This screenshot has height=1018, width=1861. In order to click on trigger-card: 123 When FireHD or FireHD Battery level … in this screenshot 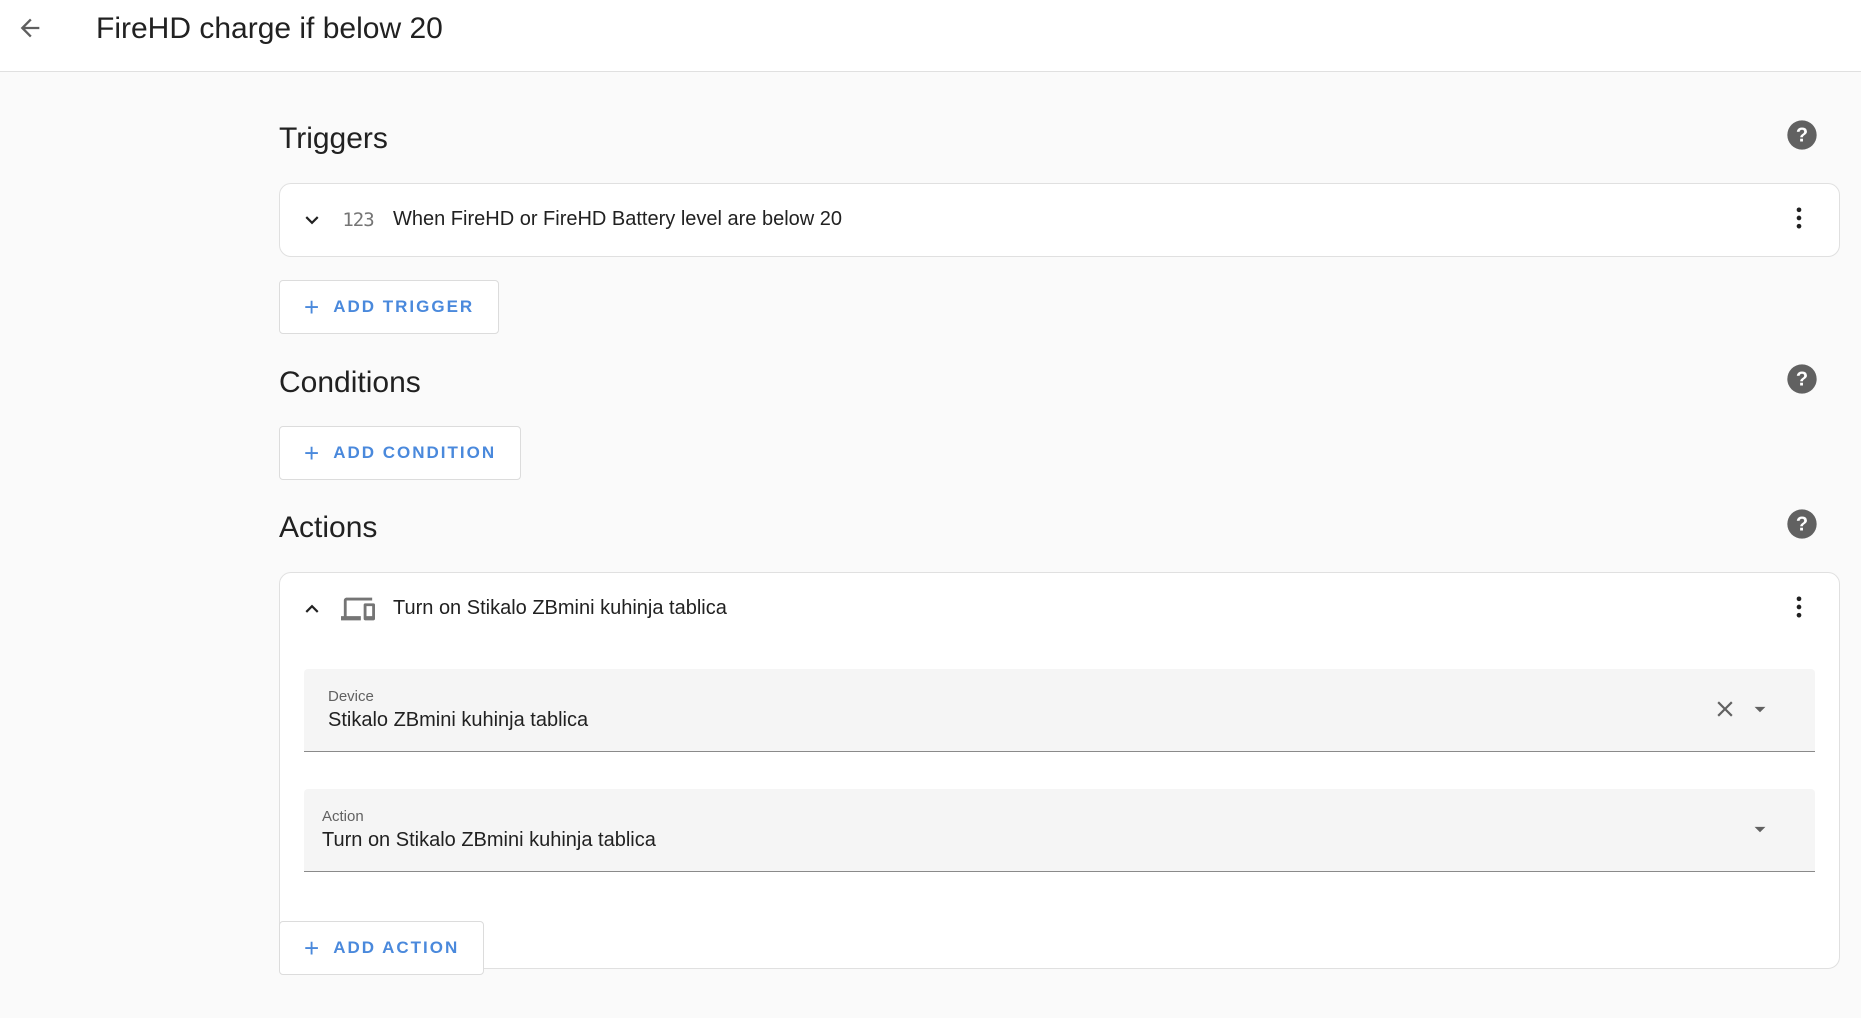, I will do `click(1059, 220)`.